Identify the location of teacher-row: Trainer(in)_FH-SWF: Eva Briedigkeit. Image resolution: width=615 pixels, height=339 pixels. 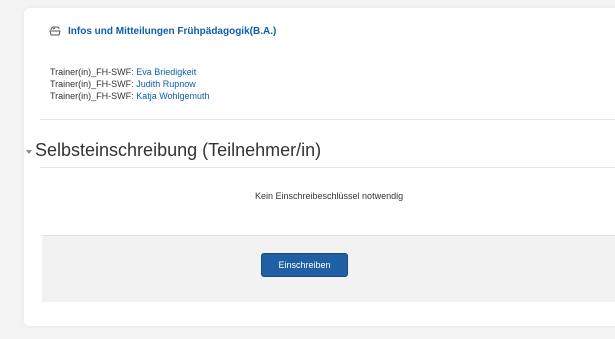
(130, 72).